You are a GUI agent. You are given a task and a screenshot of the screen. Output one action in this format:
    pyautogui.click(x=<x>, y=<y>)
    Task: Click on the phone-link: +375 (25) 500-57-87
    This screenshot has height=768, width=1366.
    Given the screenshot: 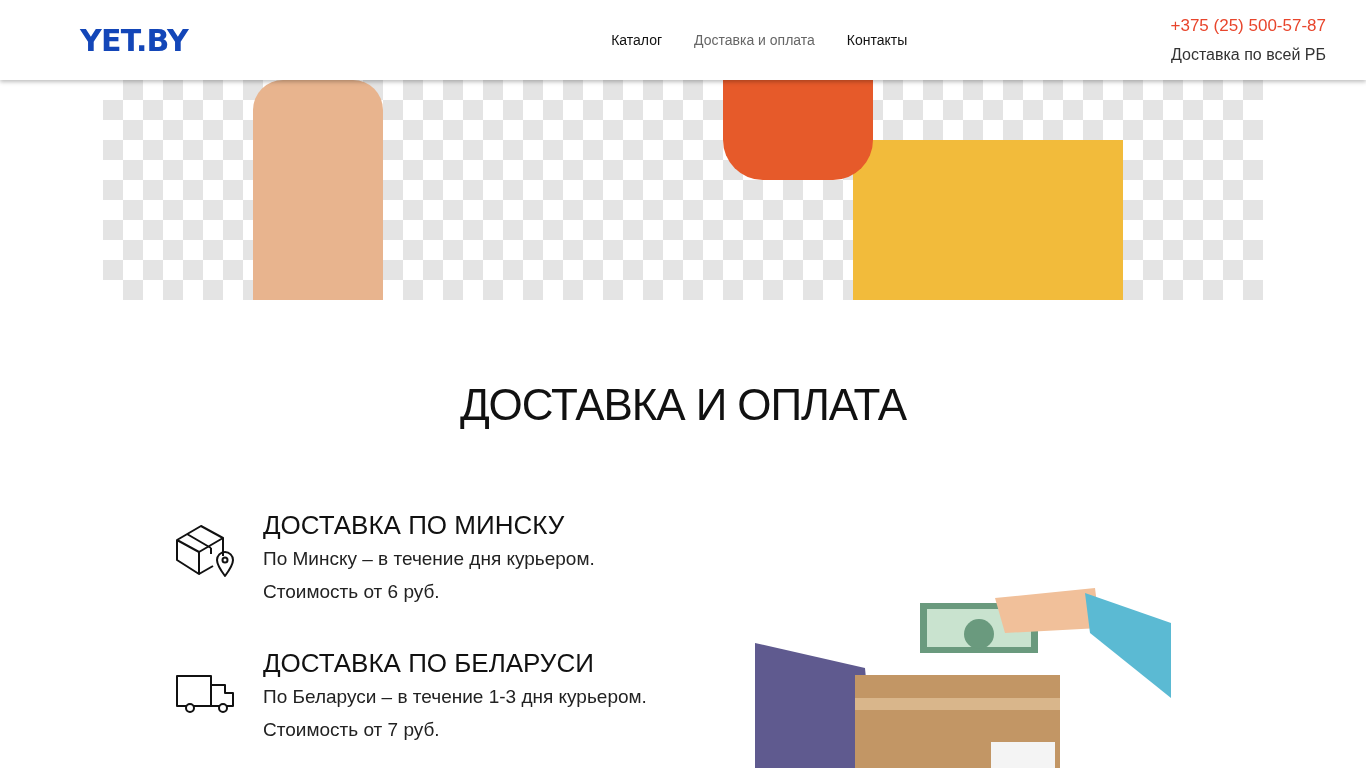 What is the action you would take?
    pyautogui.click(x=1248, y=26)
    